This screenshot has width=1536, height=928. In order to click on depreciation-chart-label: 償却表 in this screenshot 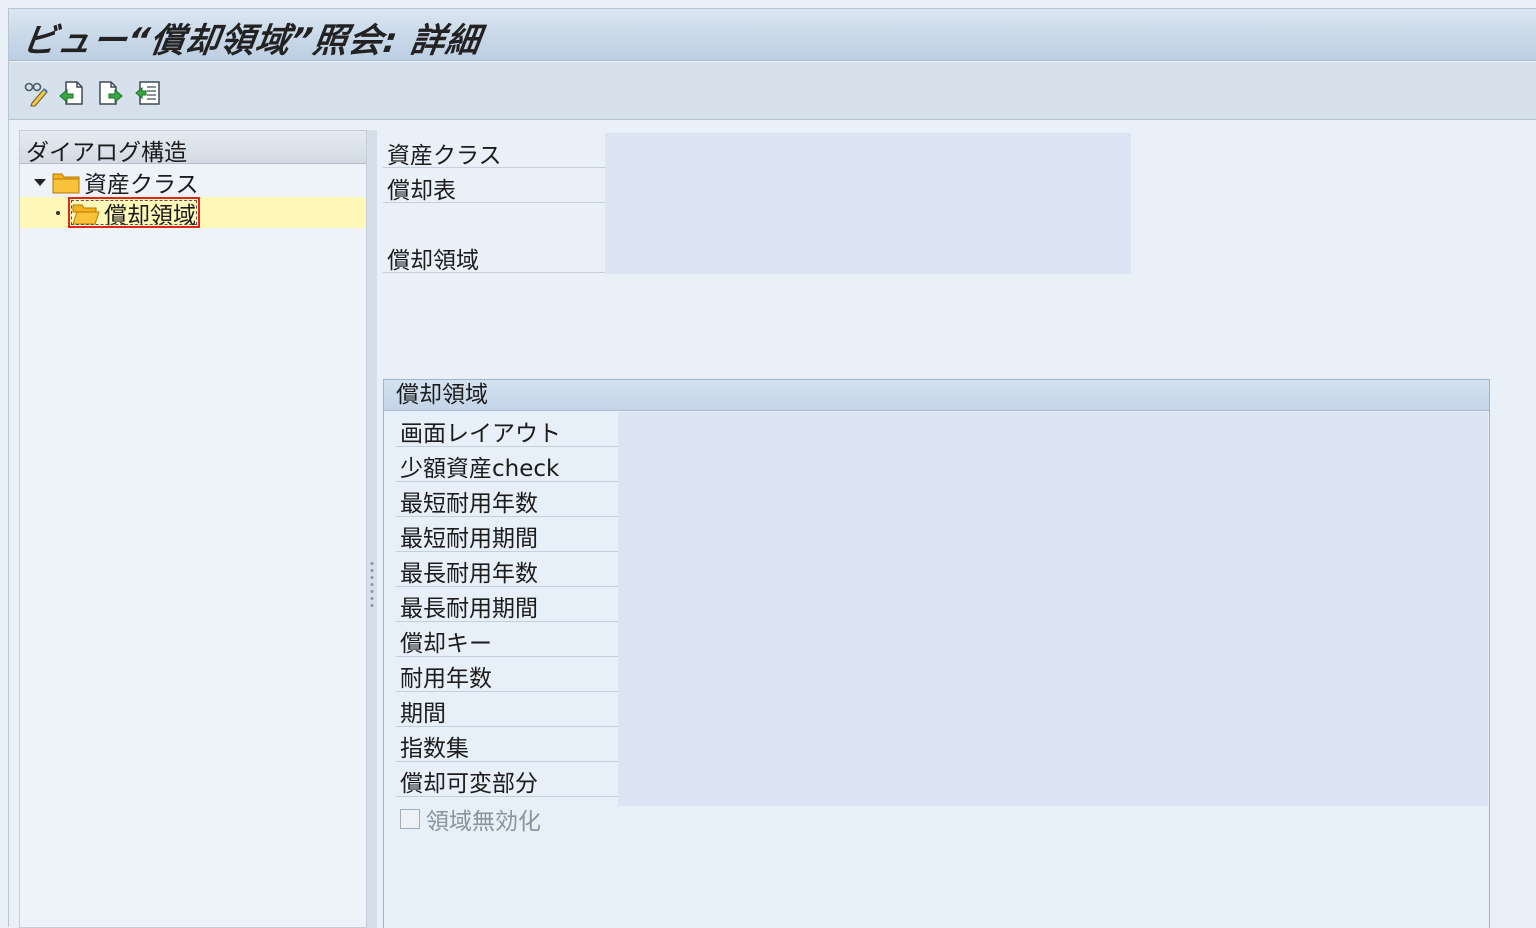, I will do `click(494, 186)`.